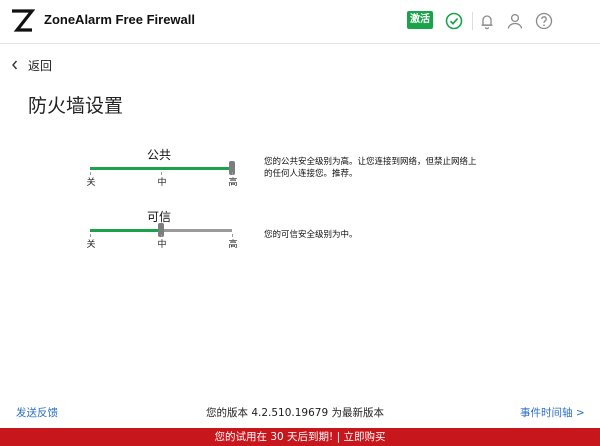 The width and height of the screenshot is (600, 446). What do you see at coordinates (300, 22) in the screenshot?
I see `title-bar: ZoneAlarm Free Firewall 激活` at bounding box center [300, 22].